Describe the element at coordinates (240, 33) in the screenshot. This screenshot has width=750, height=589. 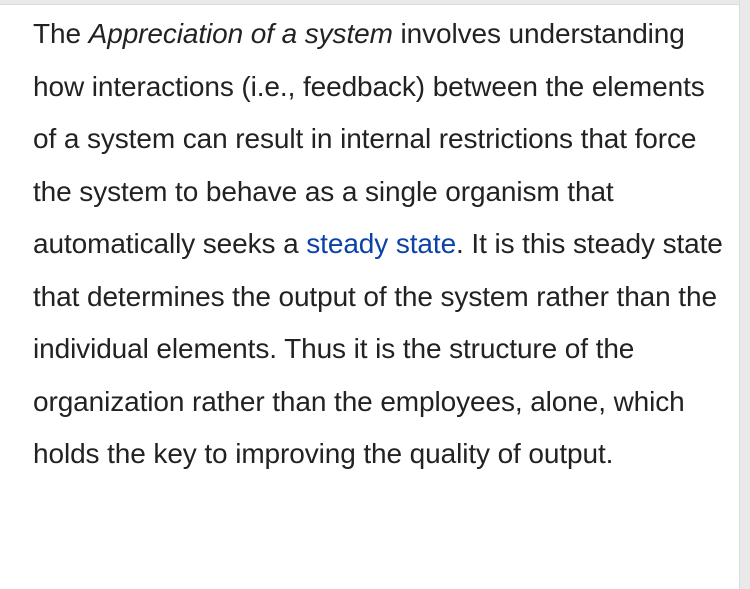
I see `italic-term: Appreciation of a system` at that location.